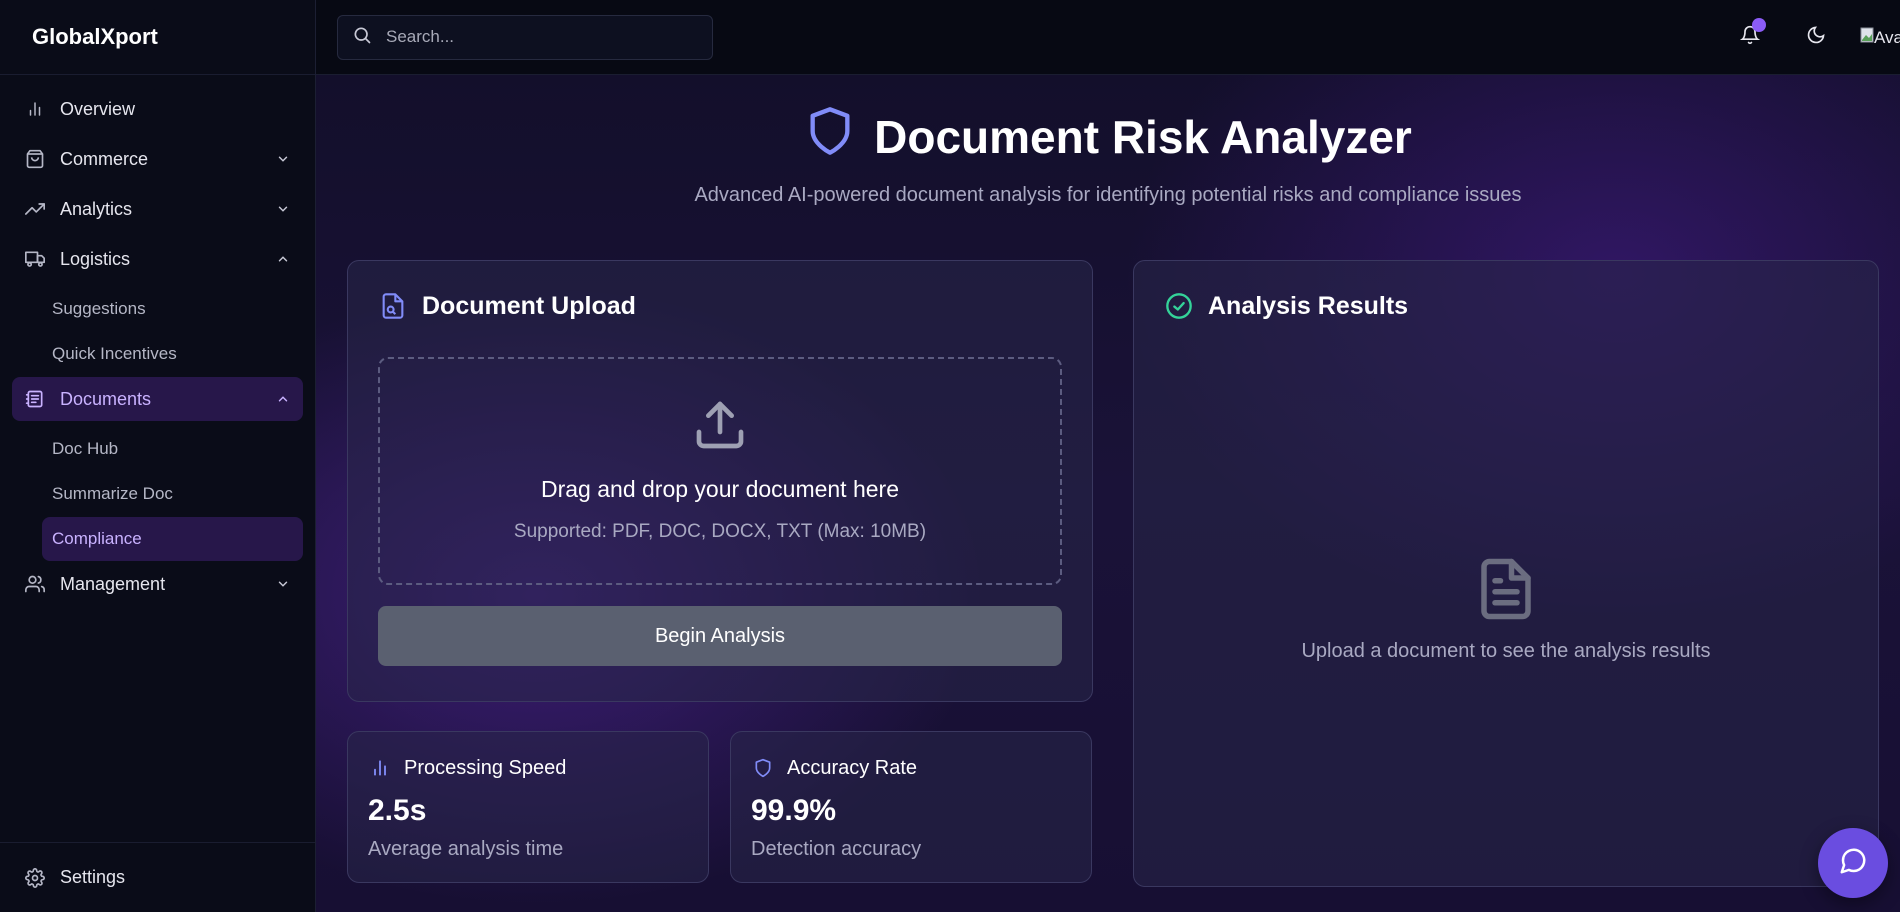 The image size is (1900, 912). What do you see at coordinates (529, 305) in the screenshot?
I see `card-title: Document Upload` at bounding box center [529, 305].